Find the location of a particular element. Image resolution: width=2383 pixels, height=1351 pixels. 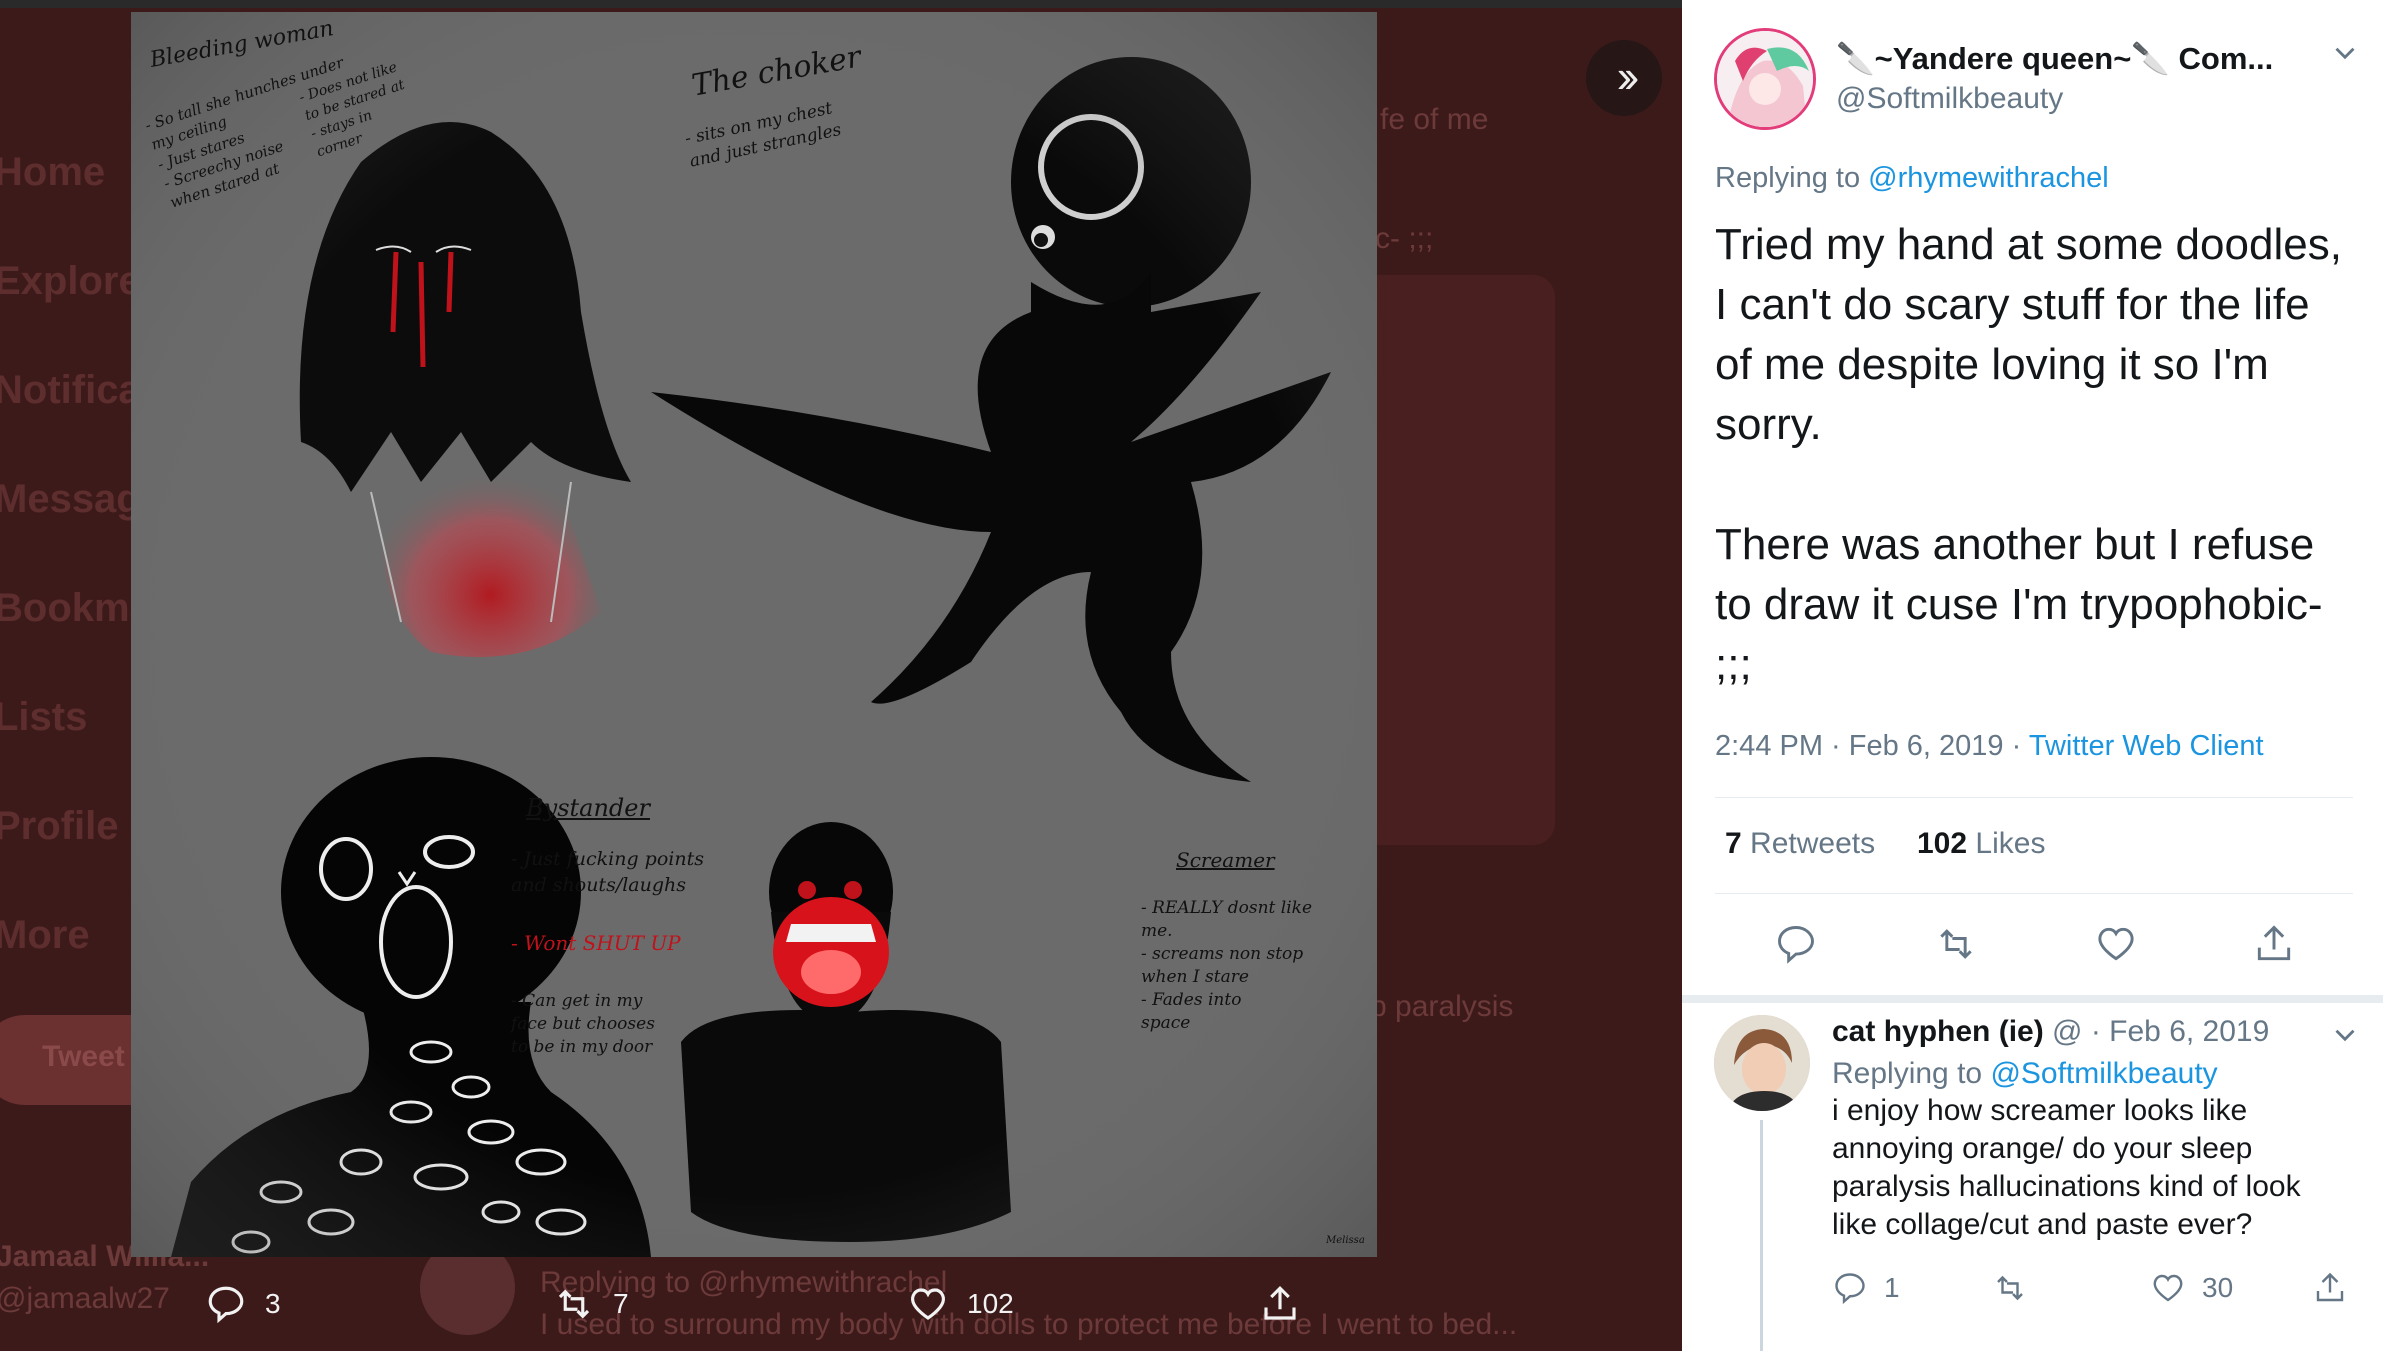

note-bystander-red: - Wont SHUT UP is located at coordinates (596, 943).